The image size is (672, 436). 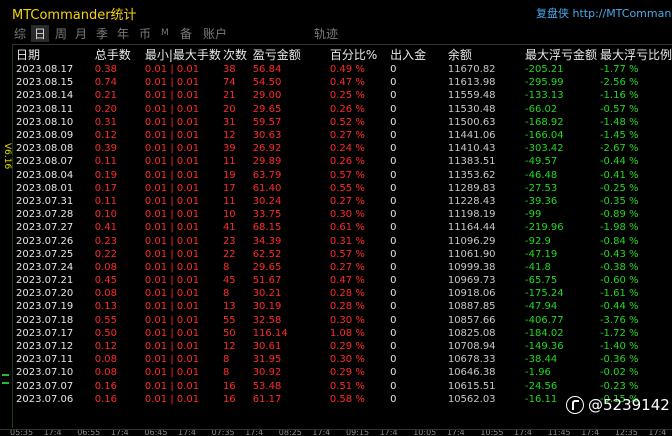 What do you see at coordinates (619, 201) in the screenshot?
I see `cell-max-float-pct: -0.35 %` at bounding box center [619, 201].